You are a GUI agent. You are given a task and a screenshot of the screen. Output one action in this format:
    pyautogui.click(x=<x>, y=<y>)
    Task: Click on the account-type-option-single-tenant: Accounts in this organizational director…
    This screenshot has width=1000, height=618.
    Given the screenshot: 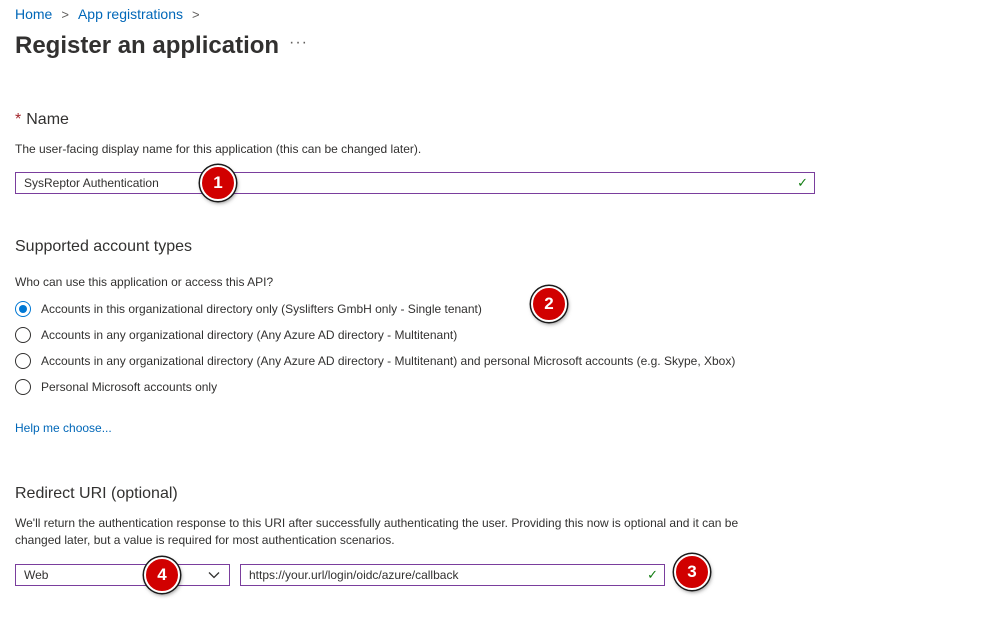 What is the action you would take?
    pyautogui.click(x=248, y=309)
    